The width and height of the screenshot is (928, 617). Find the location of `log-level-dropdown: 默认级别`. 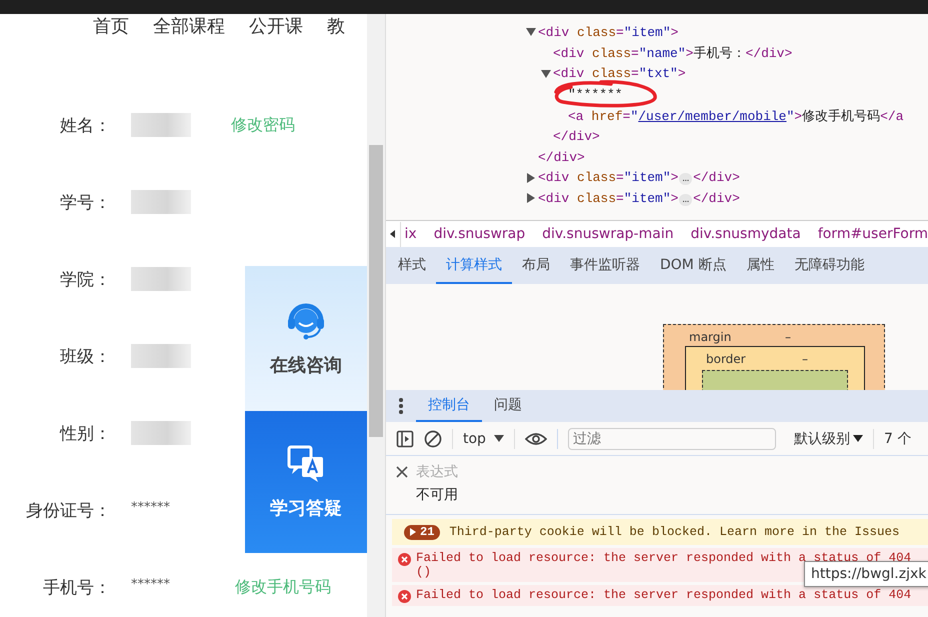

log-level-dropdown: 默认级别 is located at coordinates (828, 439).